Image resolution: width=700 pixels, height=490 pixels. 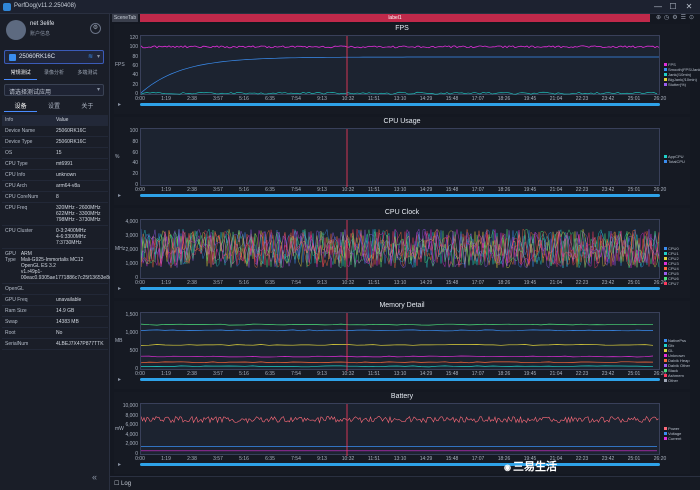 What do you see at coordinates (71, 237) in the screenshot?
I see `info-value: 0-3:2400MHz 4-6:3300MHz 7:3730MHz` at bounding box center [71, 237].